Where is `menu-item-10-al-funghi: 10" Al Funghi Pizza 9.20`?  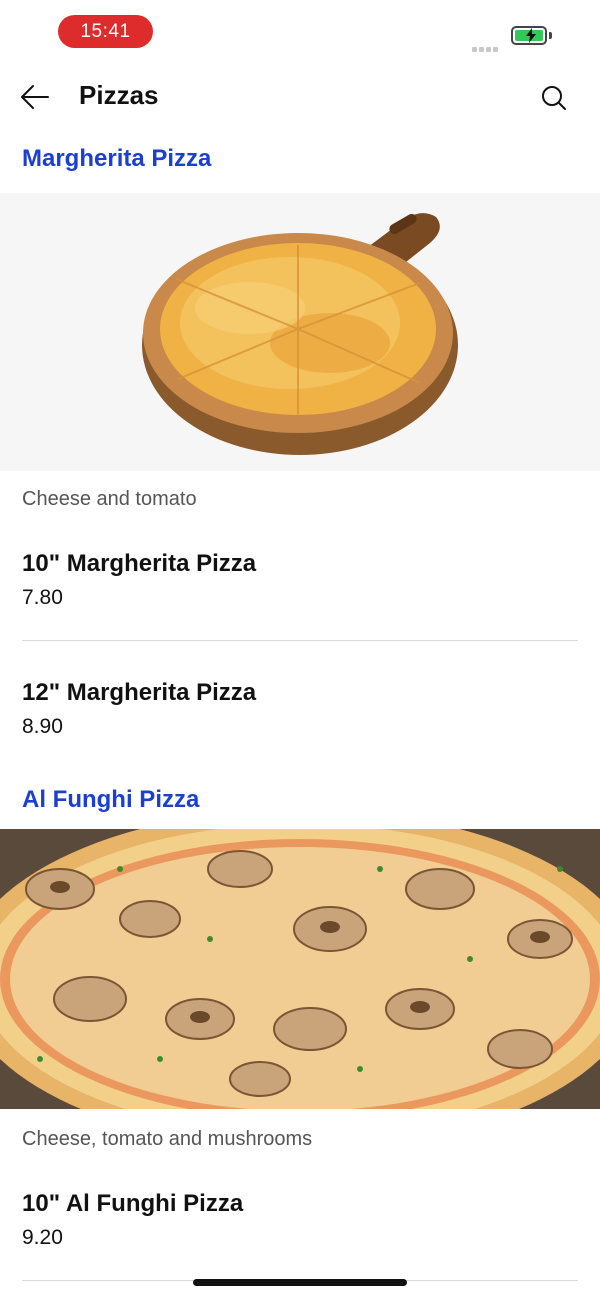
menu-item-10-al-funghi: 10" Al Funghi Pizza 9.20 is located at coordinates (300, 1220).